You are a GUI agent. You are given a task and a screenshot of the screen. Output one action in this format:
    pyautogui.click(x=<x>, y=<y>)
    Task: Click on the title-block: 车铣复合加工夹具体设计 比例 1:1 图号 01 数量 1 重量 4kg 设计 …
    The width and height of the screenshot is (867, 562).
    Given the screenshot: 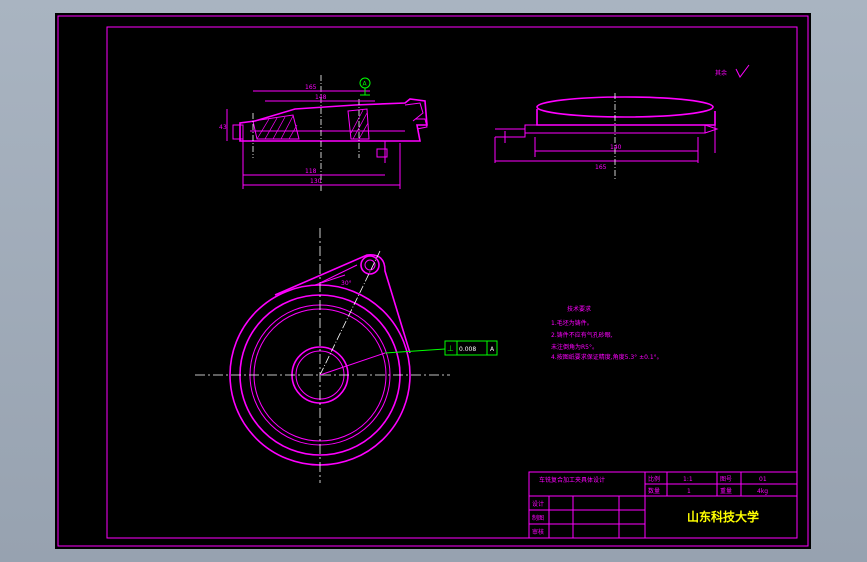 What is the action you would take?
    pyautogui.click(x=663, y=505)
    